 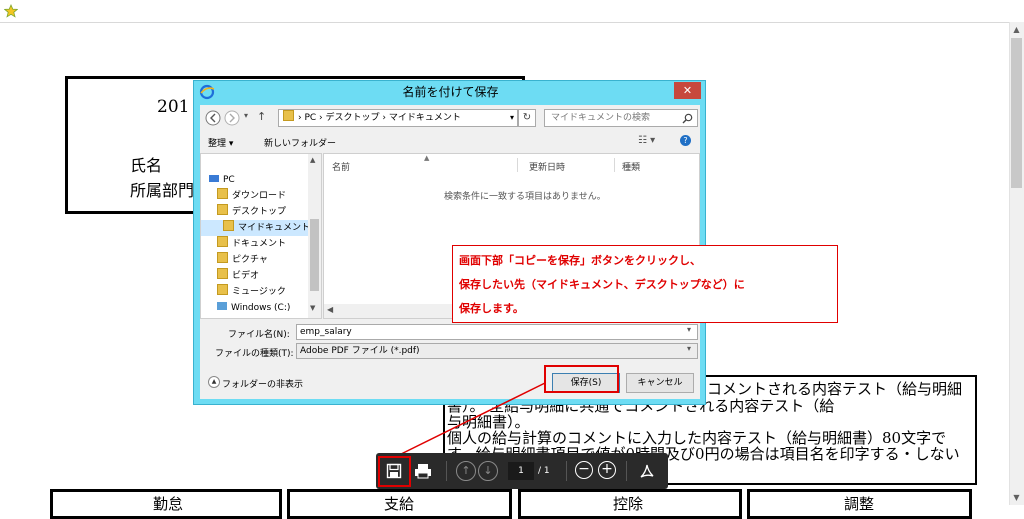 I want to click on table-header-label: 支給, so click(x=399, y=504).